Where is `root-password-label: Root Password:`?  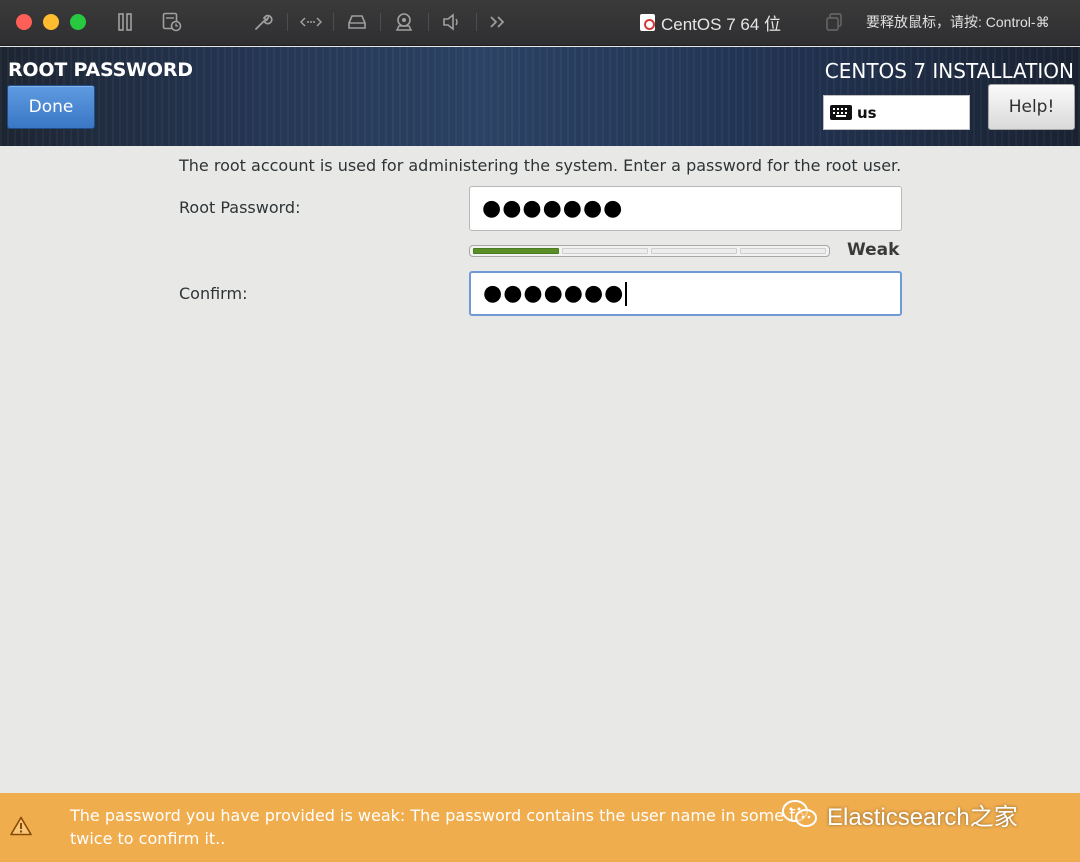
root-password-label: Root Password: is located at coordinates (240, 207).